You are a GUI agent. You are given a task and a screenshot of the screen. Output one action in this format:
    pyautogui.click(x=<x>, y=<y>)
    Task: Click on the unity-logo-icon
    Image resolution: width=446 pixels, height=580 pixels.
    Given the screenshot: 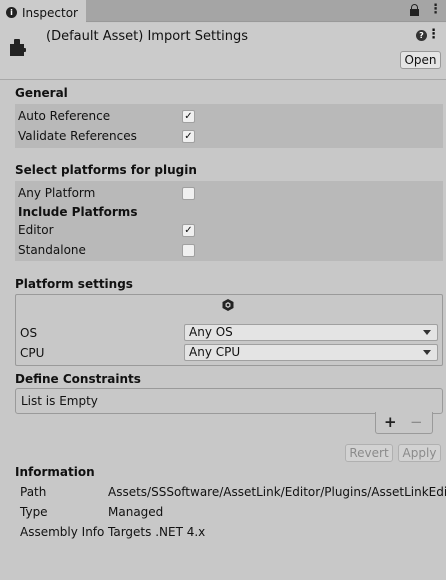 What is the action you would take?
    pyautogui.click(x=228, y=305)
    